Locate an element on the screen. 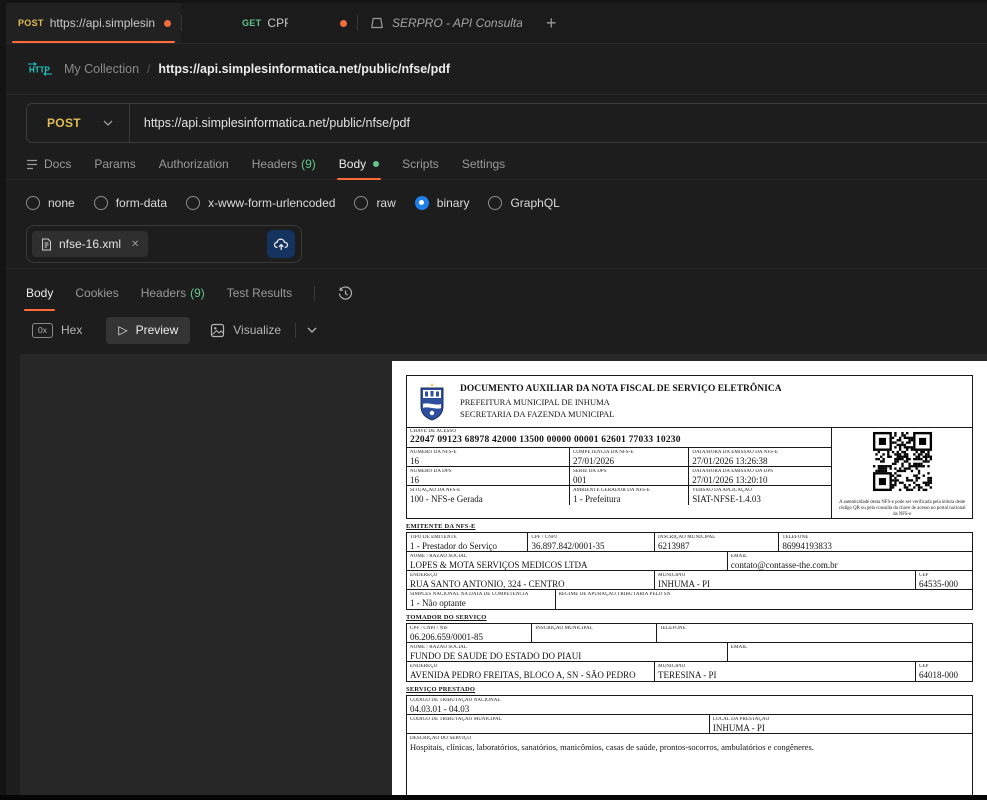  response-view-toolbar: 0x Hex ▷ Preview Visualize is located at coordinates (496, 330).